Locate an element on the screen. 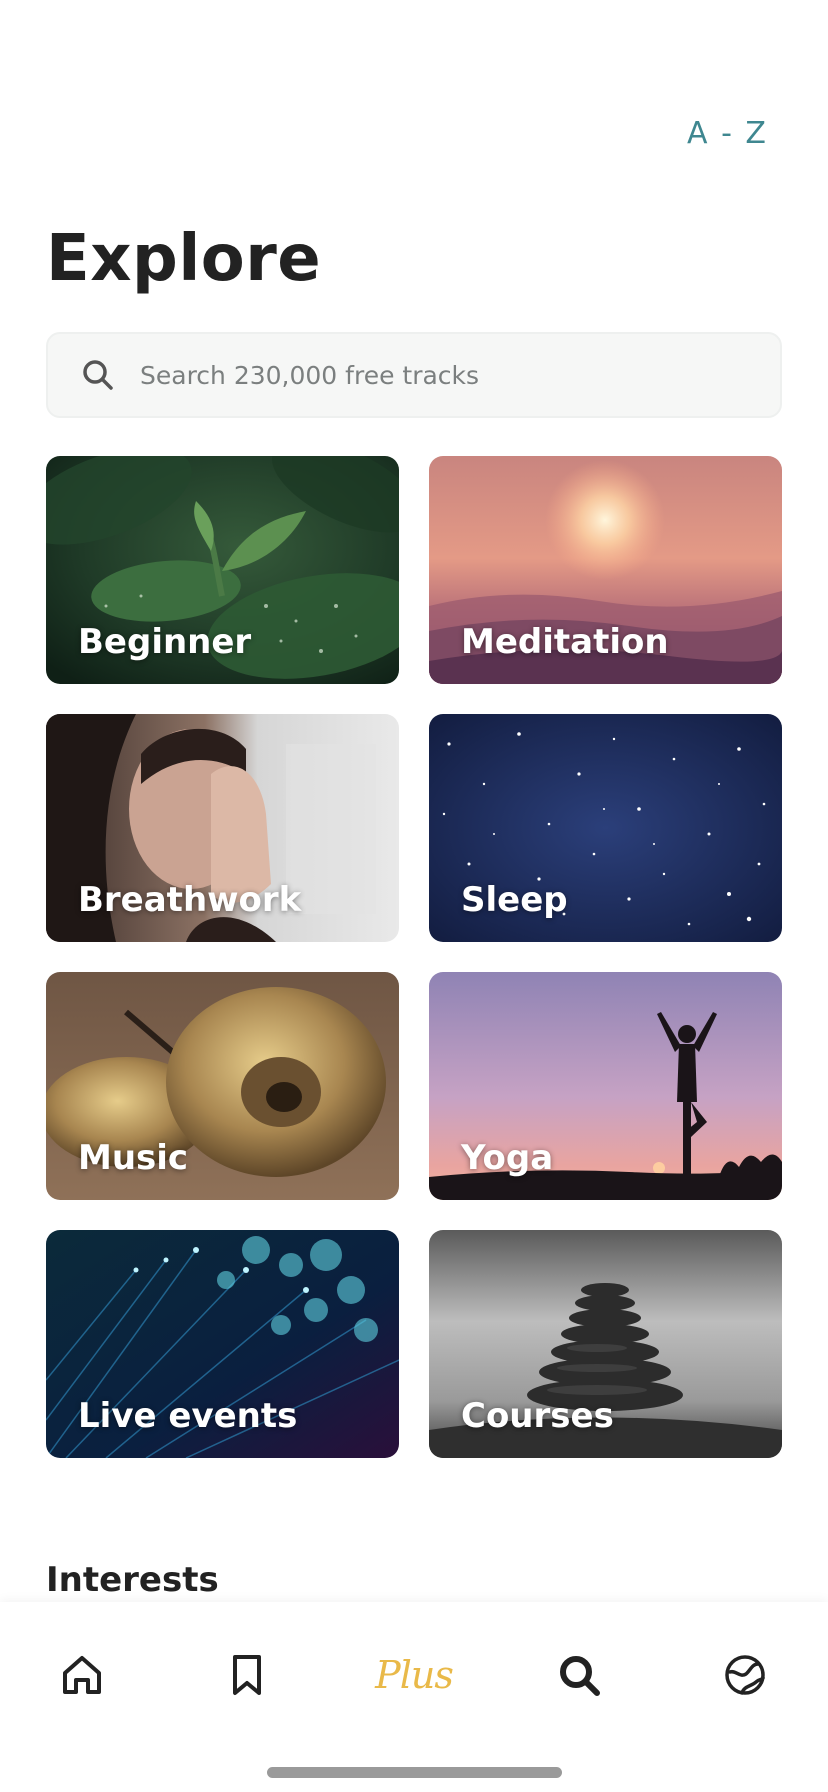  tab-saved is located at coordinates (247, 1675).